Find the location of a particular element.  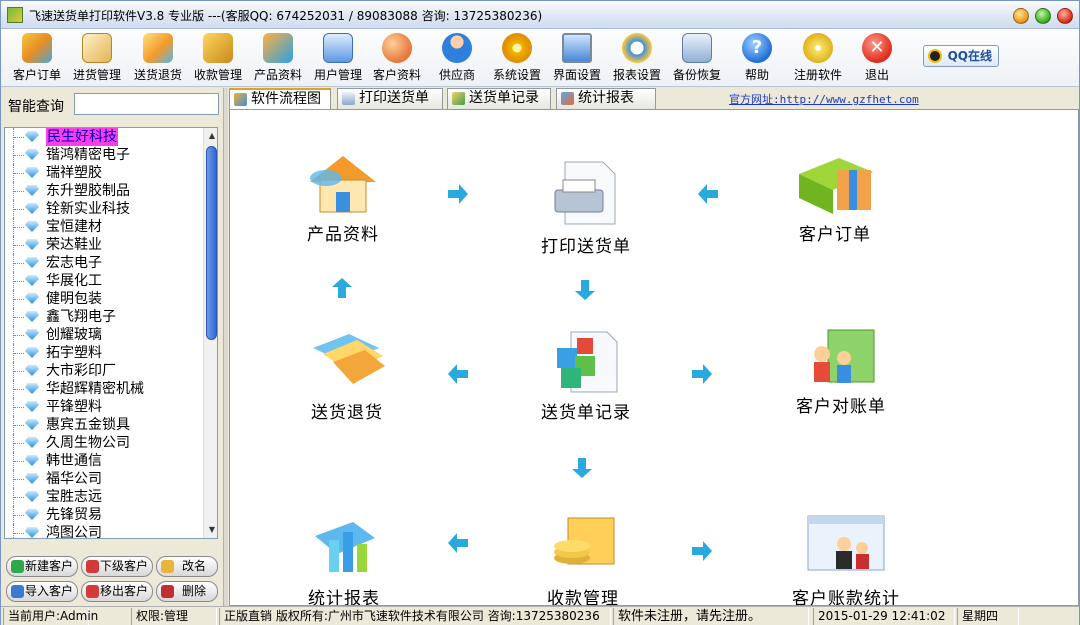

toolbar-system-settings-button: 系统设置 is located at coordinates (517, 58).